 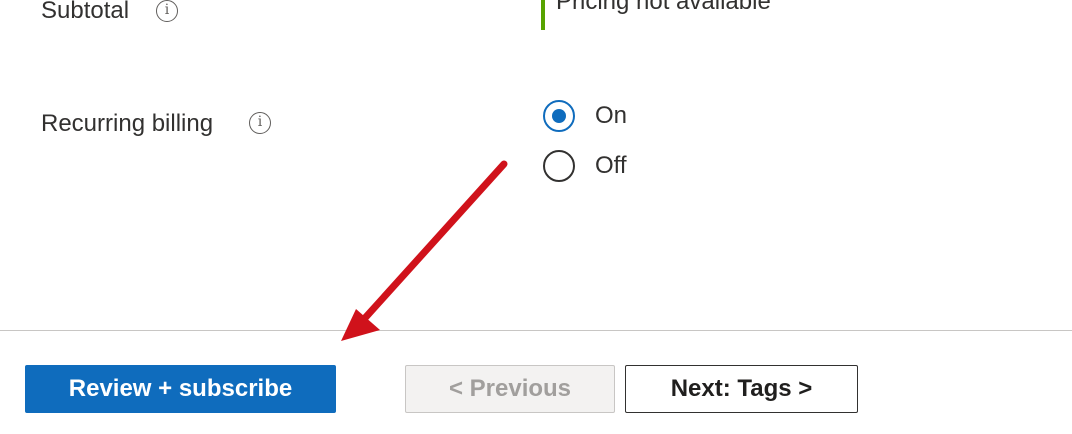 I want to click on pricing-status-text: Pricing not available, so click(x=663, y=7).